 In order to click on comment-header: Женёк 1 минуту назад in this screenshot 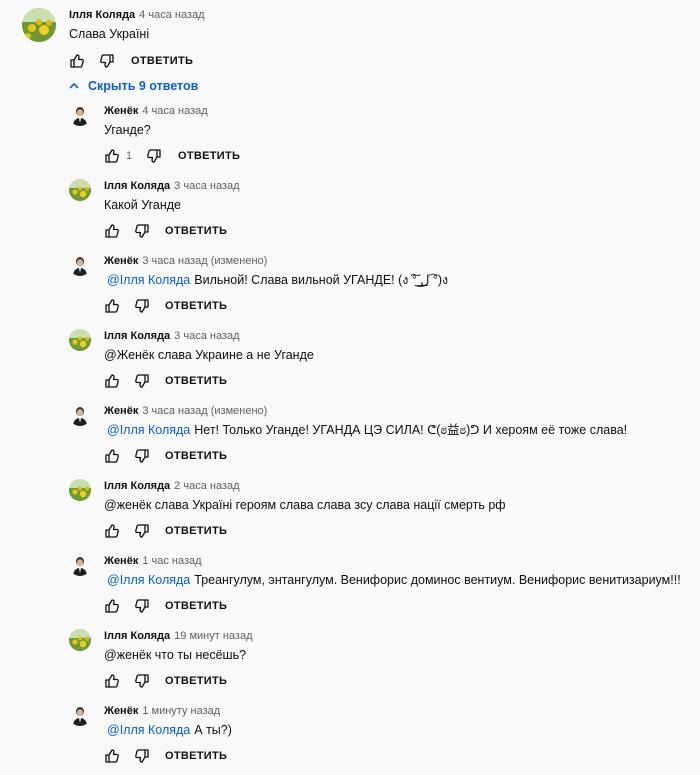, I will do `click(162, 711)`.